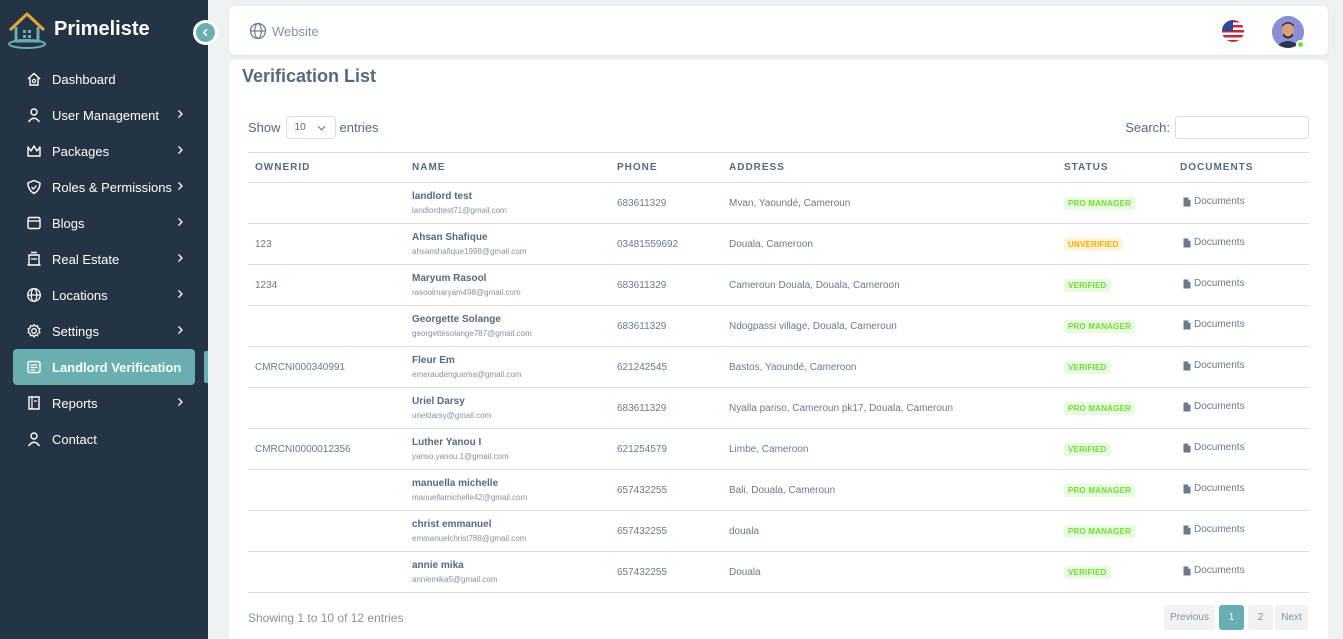 Image resolution: width=1343 pixels, height=639 pixels. What do you see at coordinates (309, 76) in the screenshot?
I see `page-title: Verification List` at bounding box center [309, 76].